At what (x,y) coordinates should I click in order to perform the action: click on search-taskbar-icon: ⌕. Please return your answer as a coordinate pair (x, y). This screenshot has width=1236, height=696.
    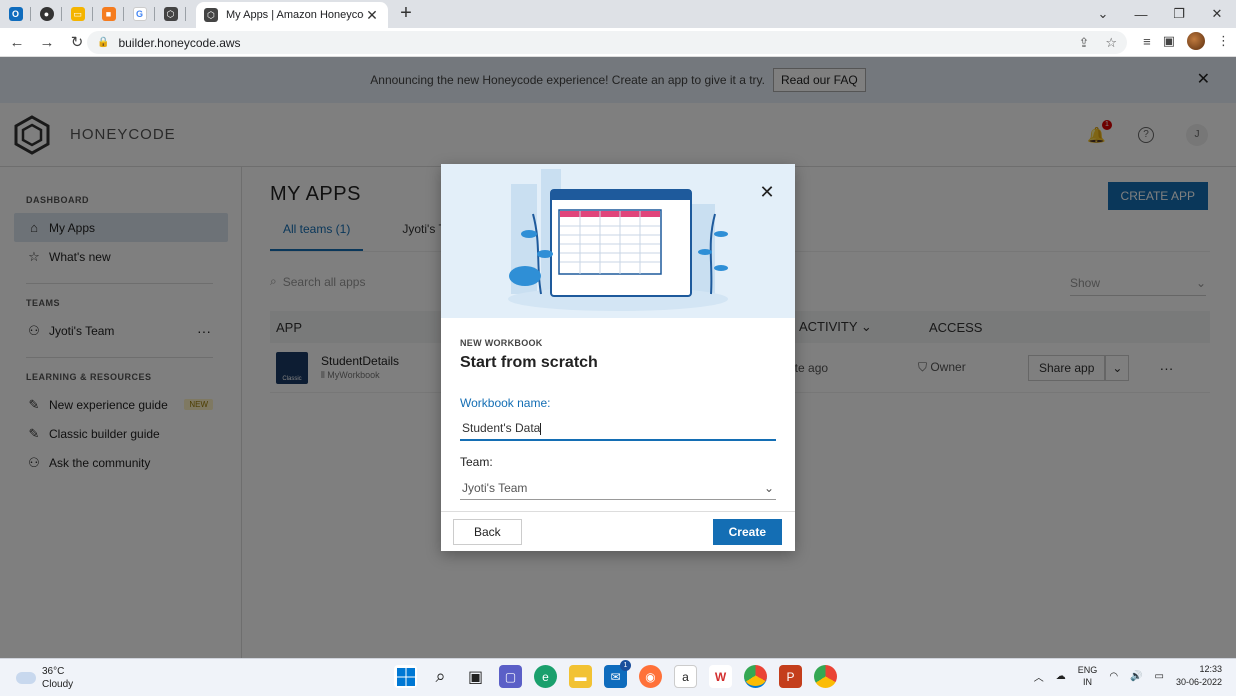
    Looking at the image, I should click on (440, 676).